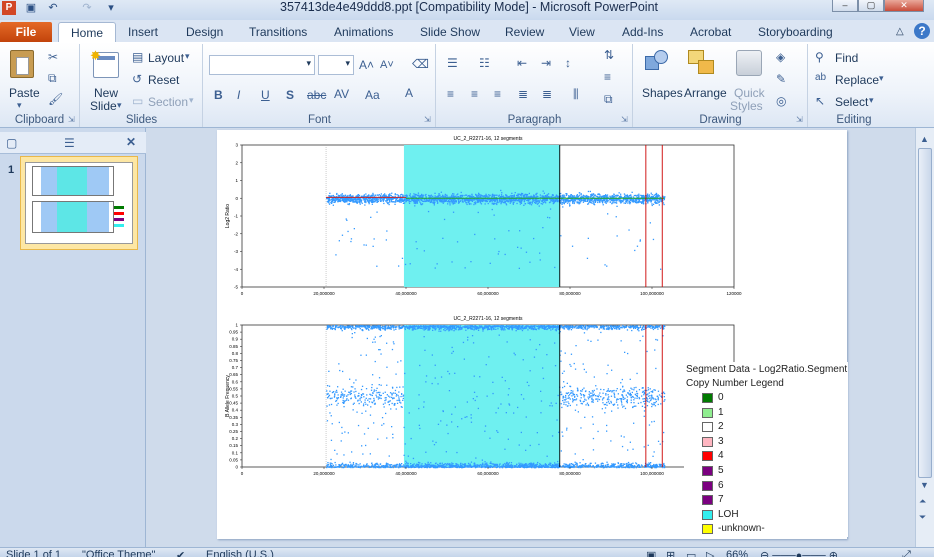  What do you see at coordinates (871, 100) in the screenshot?
I see `select-dropdown-icon: ▾` at bounding box center [871, 100].